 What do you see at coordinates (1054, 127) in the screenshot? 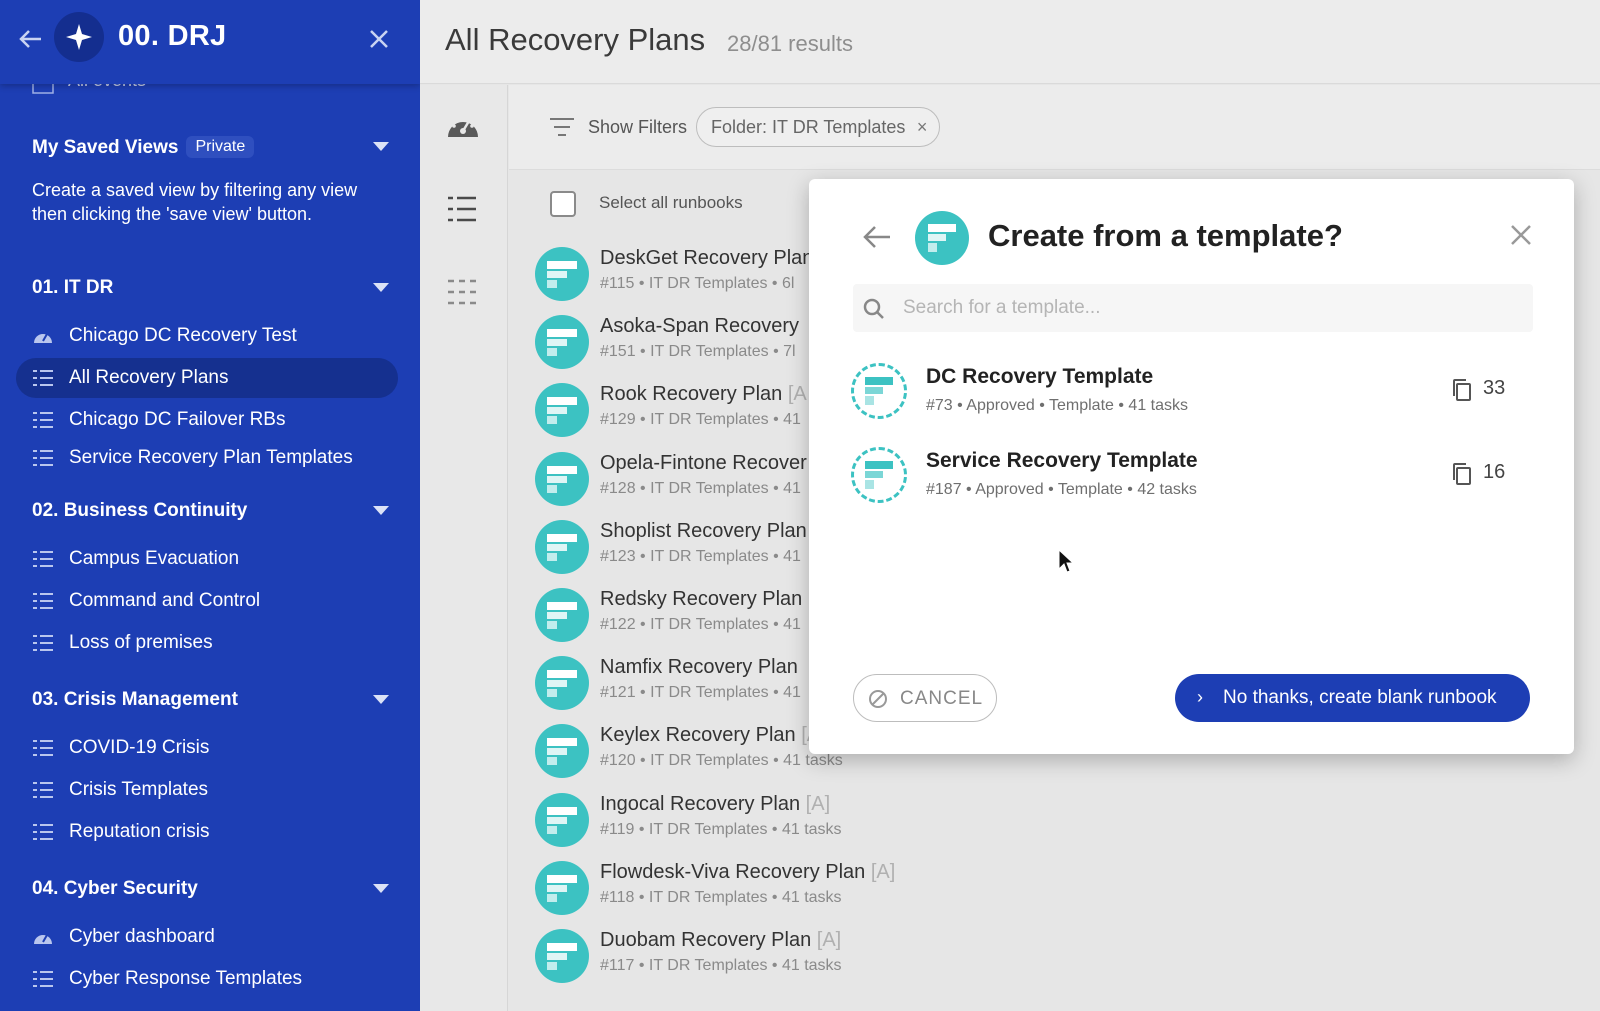
I see `filter-bar: Show Filters Folder: IT DR Templates ×` at bounding box center [1054, 127].